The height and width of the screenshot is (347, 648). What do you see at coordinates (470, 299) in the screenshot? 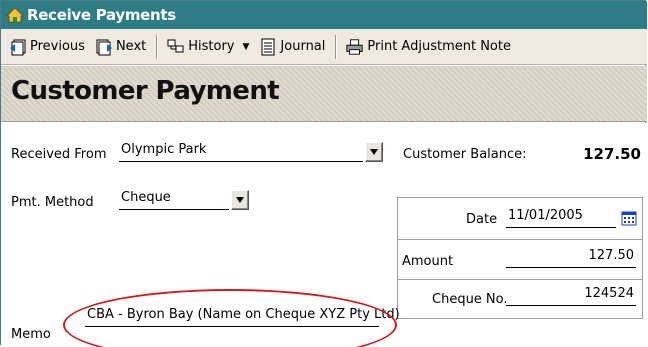
I see `cheque-no-label: Cheque No.` at bounding box center [470, 299].